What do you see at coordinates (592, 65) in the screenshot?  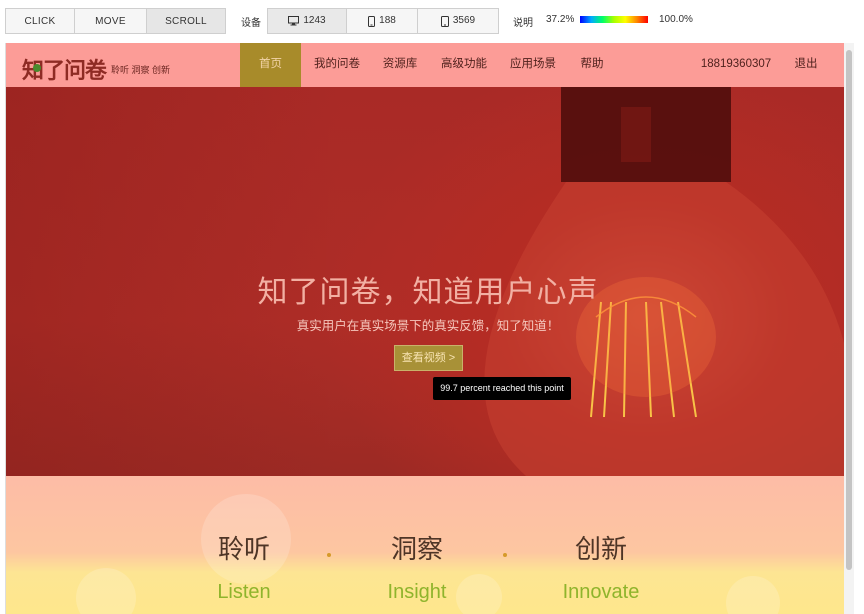 I see `nav-item-help: 帮助` at bounding box center [592, 65].